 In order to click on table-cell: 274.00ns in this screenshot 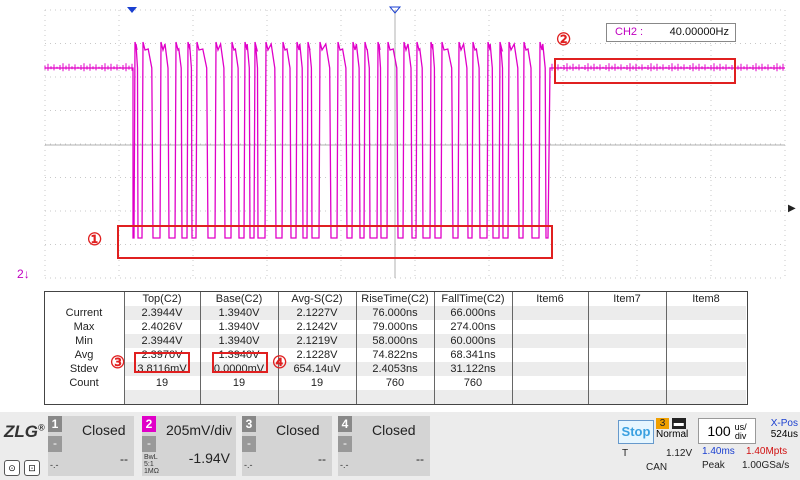, I will do `click(473, 327)`.